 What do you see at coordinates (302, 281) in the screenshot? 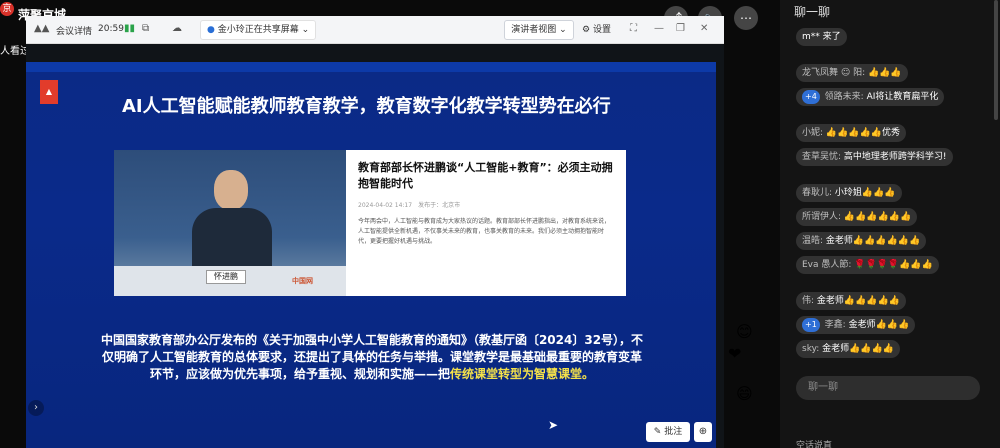
I see `photo-watermark: 中国网` at bounding box center [302, 281].